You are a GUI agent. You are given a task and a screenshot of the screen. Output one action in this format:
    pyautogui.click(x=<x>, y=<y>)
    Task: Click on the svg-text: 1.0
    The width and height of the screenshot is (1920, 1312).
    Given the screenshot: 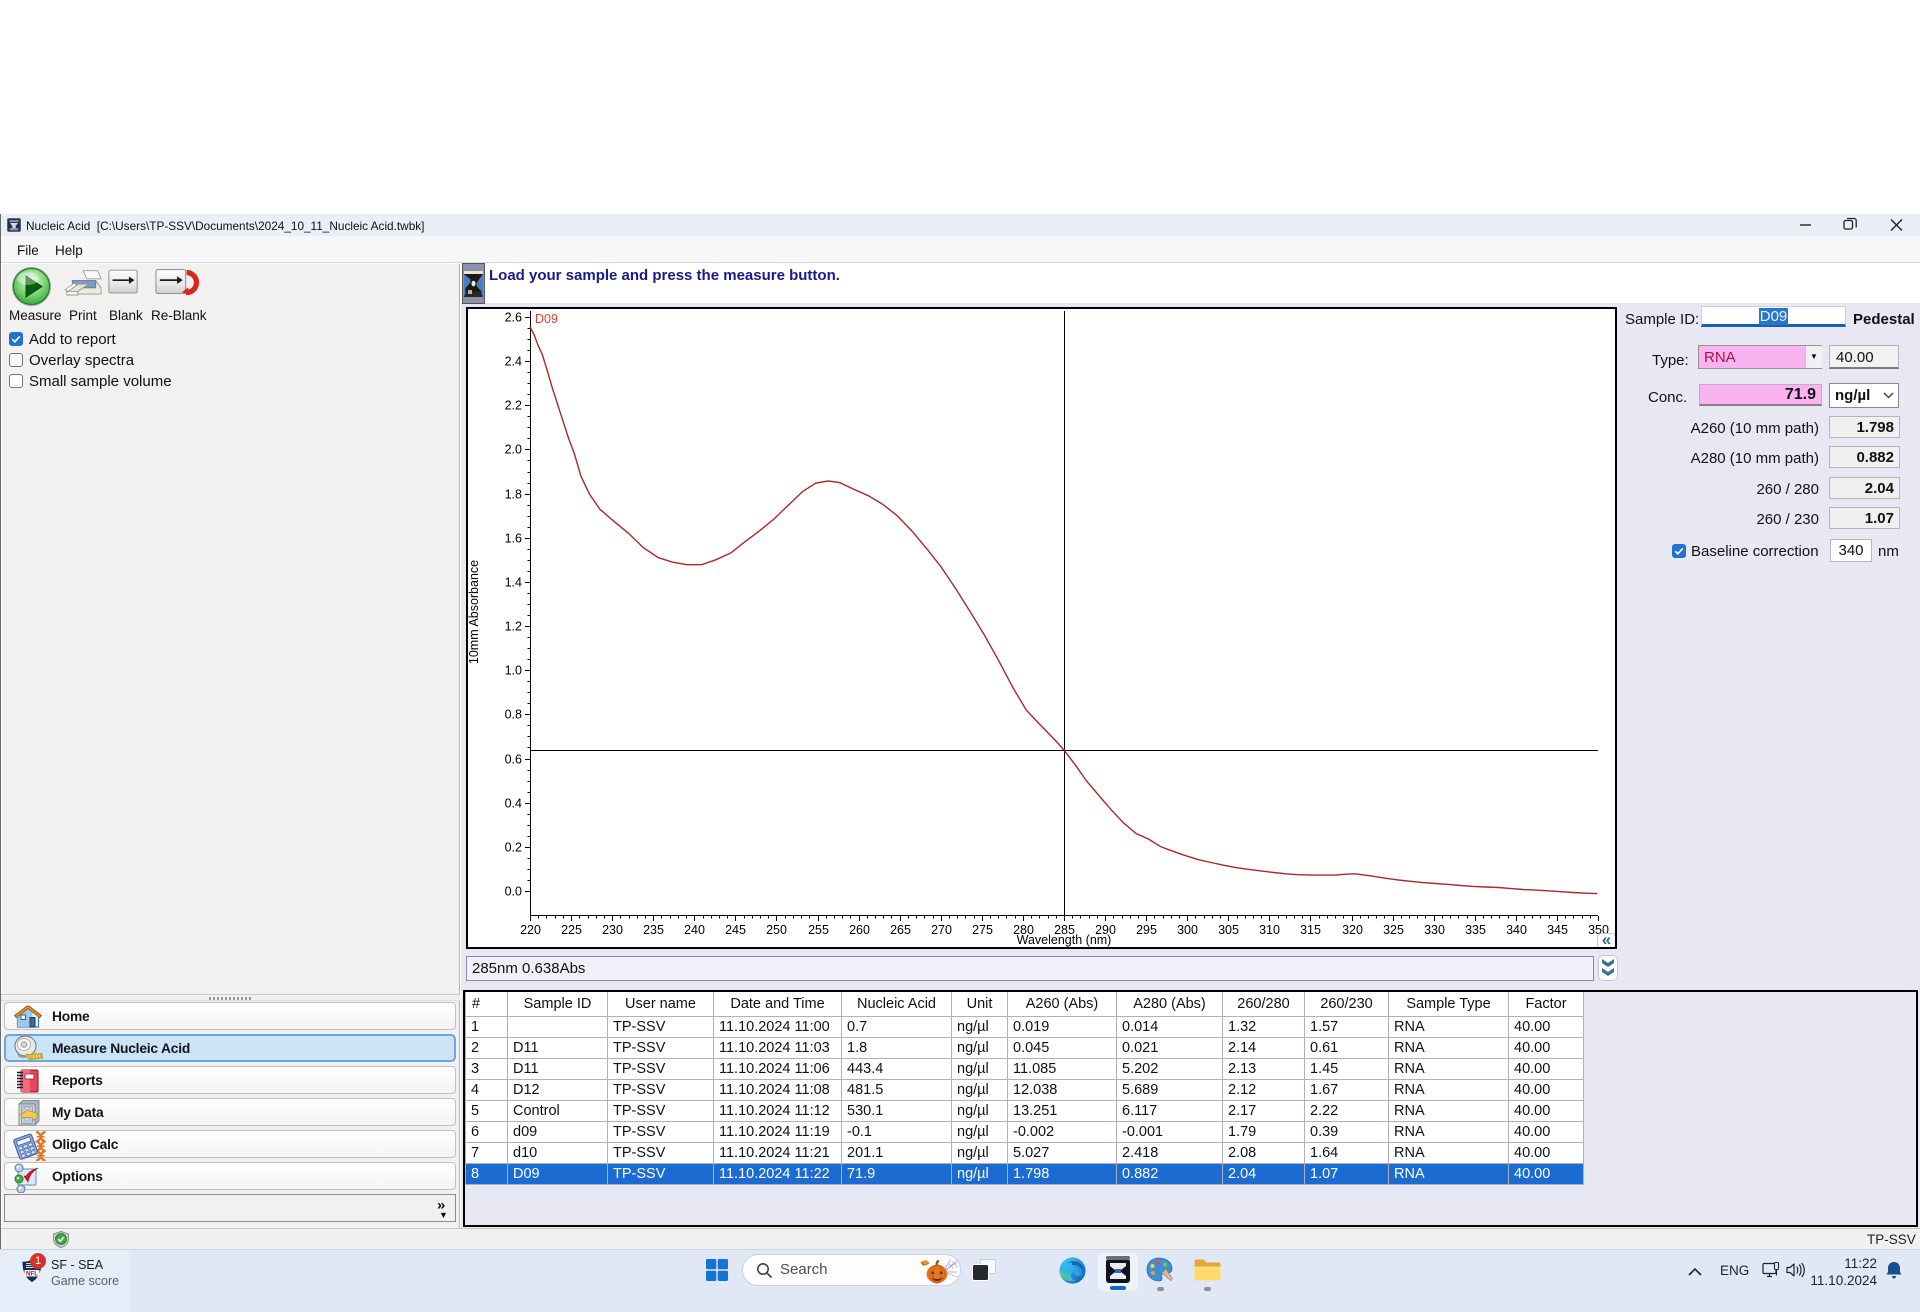 What is the action you would take?
    pyautogui.click(x=513, y=671)
    